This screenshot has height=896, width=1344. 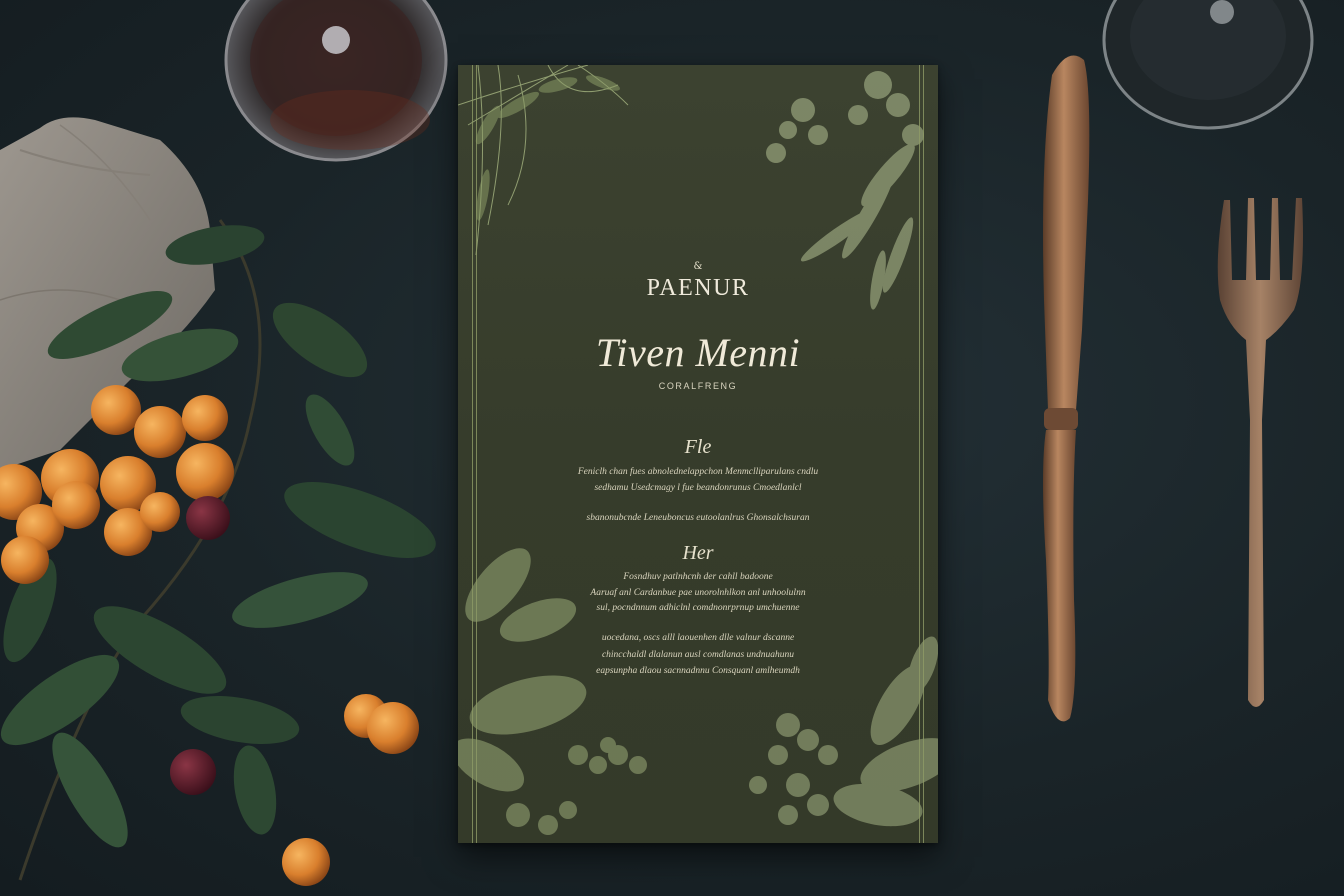 What do you see at coordinates (1208, 65) in the screenshot?
I see `water-glass` at bounding box center [1208, 65].